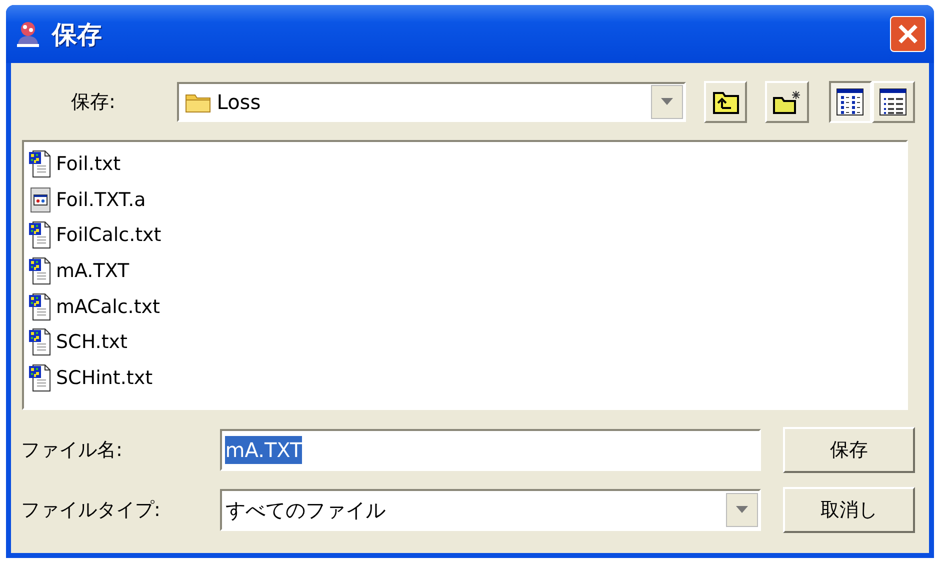 The height and width of the screenshot is (561, 939). I want to click on list-view-button, so click(850, 102).